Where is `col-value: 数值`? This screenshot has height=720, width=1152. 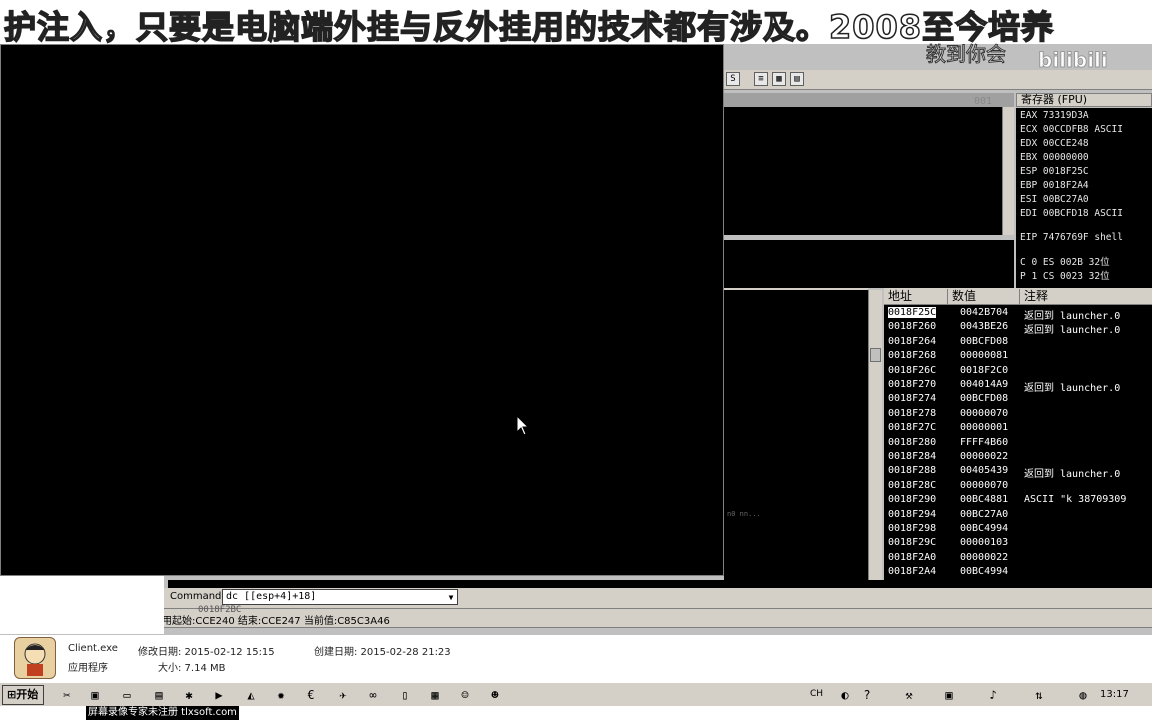 col-value: 数值 is located at coordinates (984, 296).